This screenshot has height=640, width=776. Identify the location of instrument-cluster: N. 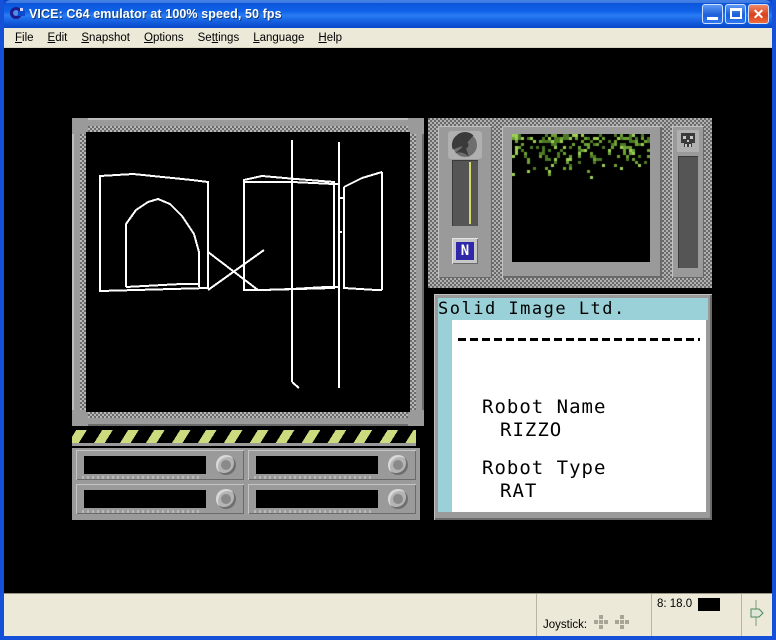
(570, 203).